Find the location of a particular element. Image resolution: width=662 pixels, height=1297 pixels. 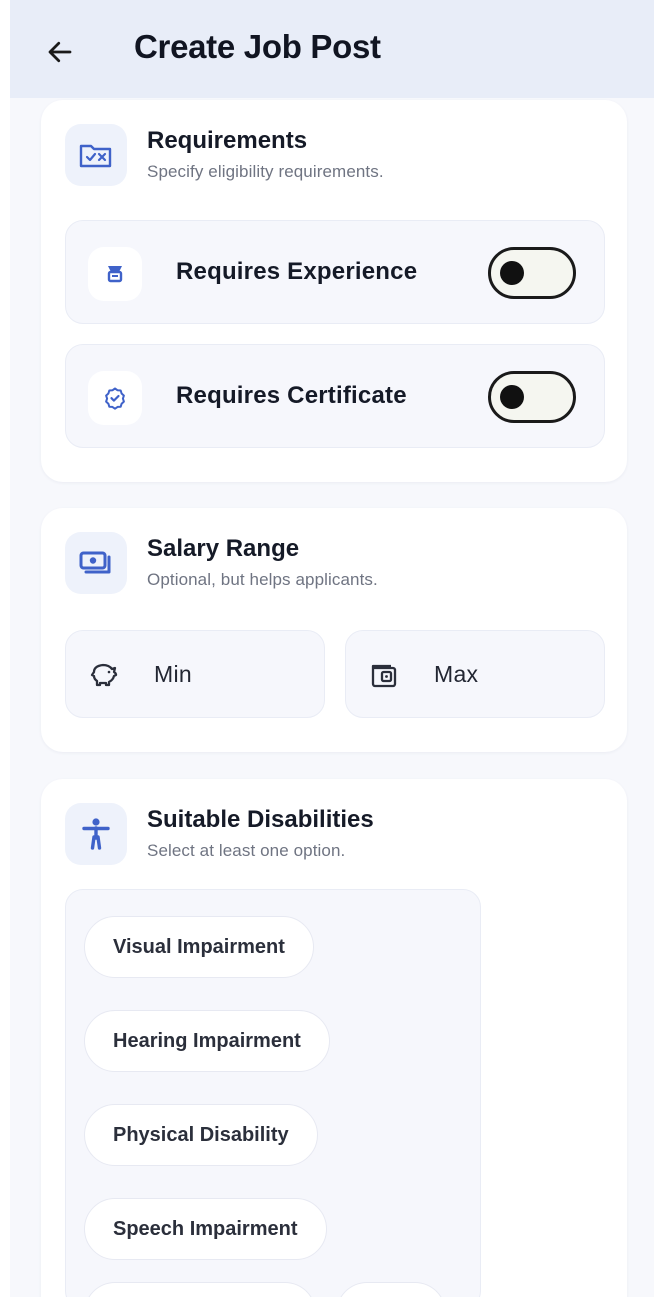

salary-max-field: Max is located at coordinates (475, 674).